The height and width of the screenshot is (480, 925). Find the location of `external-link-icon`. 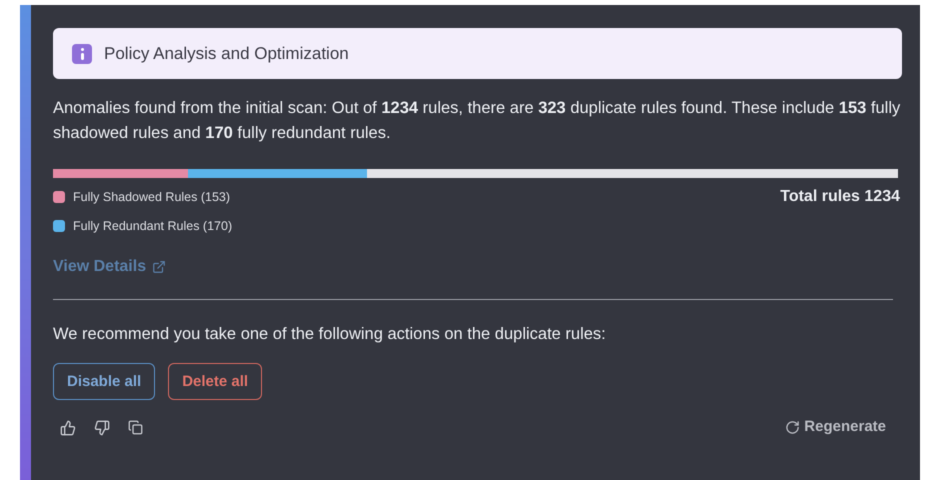

external-link-icon is located at coordinates (159, 267).